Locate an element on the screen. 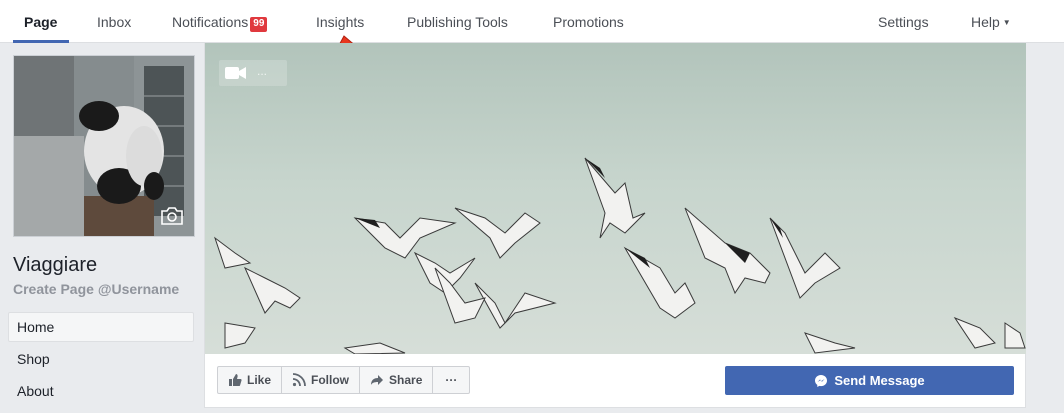 The width and height of the screenshot is (1064, 413). page-name: Viaggiare is located at coordinates (55, 265).